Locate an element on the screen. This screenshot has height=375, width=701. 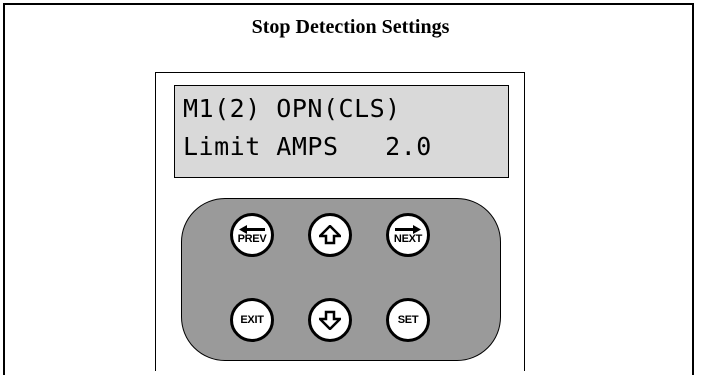
set-label: SET is located at coordinates (408, 319).